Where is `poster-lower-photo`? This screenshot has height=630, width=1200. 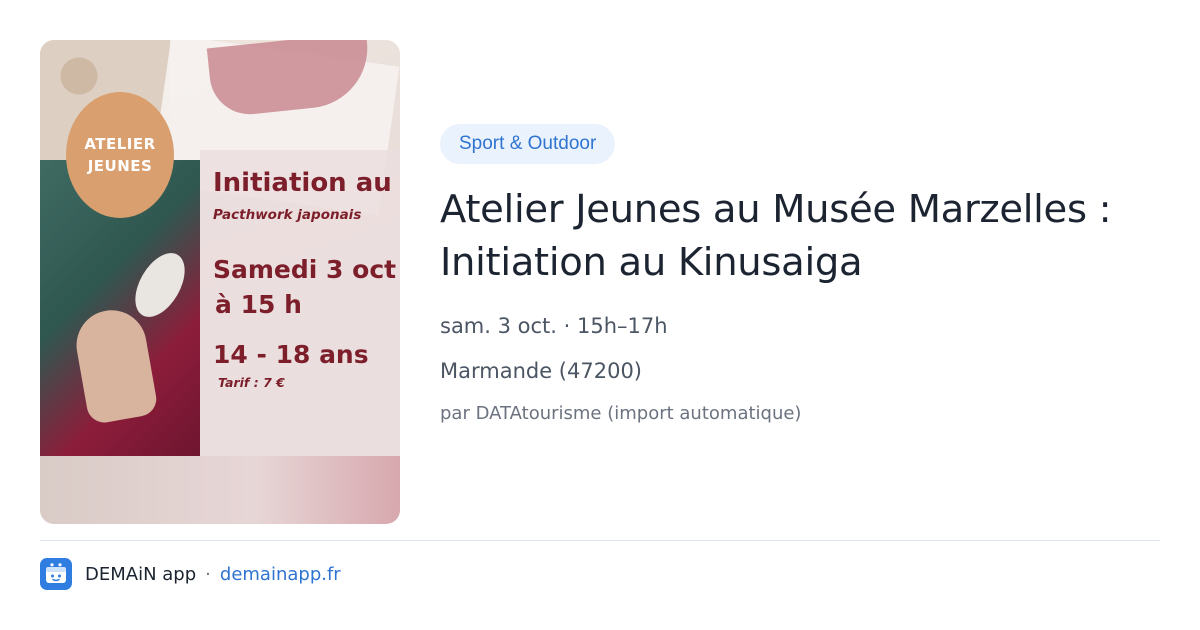
poster-lower-photo is located at coordinates (220, 490).